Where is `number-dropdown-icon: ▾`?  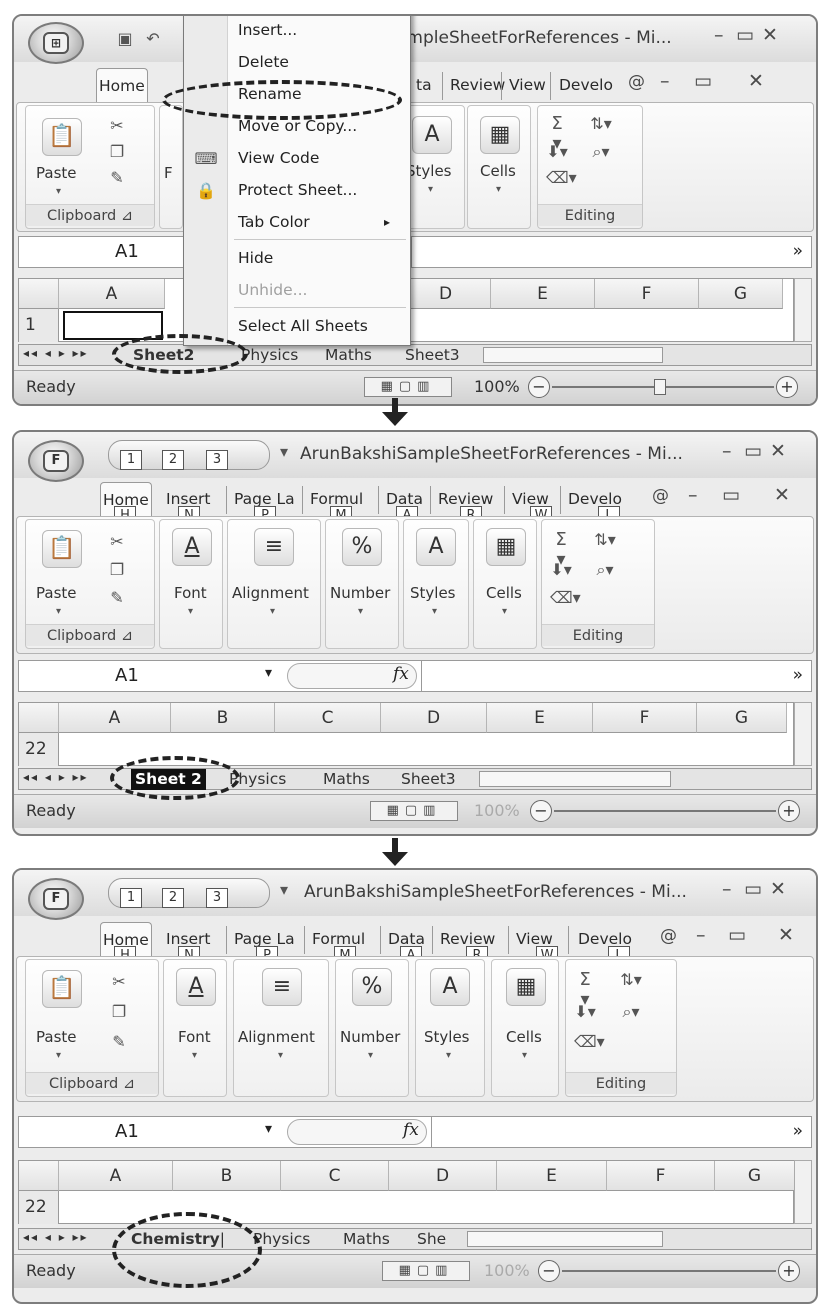
number-dropdown-icon: ▾ is located at coordinates (370, 1055).